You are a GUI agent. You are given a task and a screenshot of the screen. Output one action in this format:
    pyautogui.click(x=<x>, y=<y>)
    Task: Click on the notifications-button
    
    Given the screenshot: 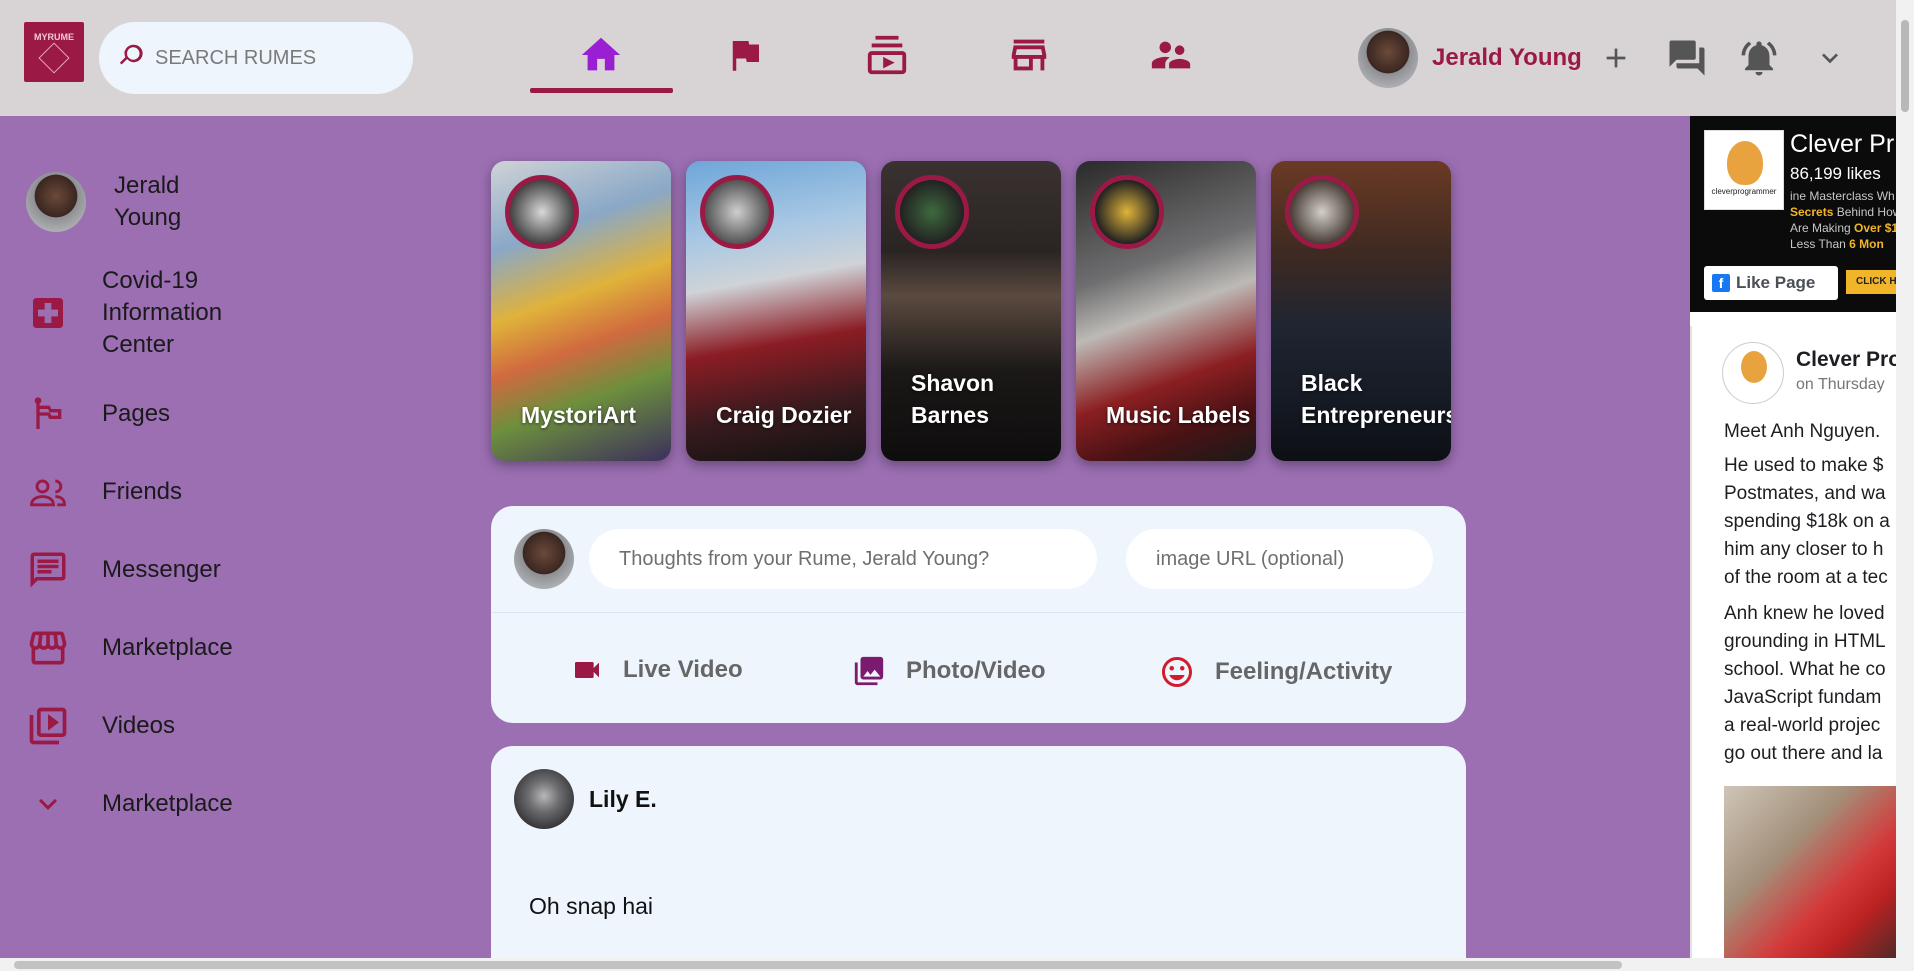 What is the action you would take?
    pyautogui.click(x=1759, y=60)
    